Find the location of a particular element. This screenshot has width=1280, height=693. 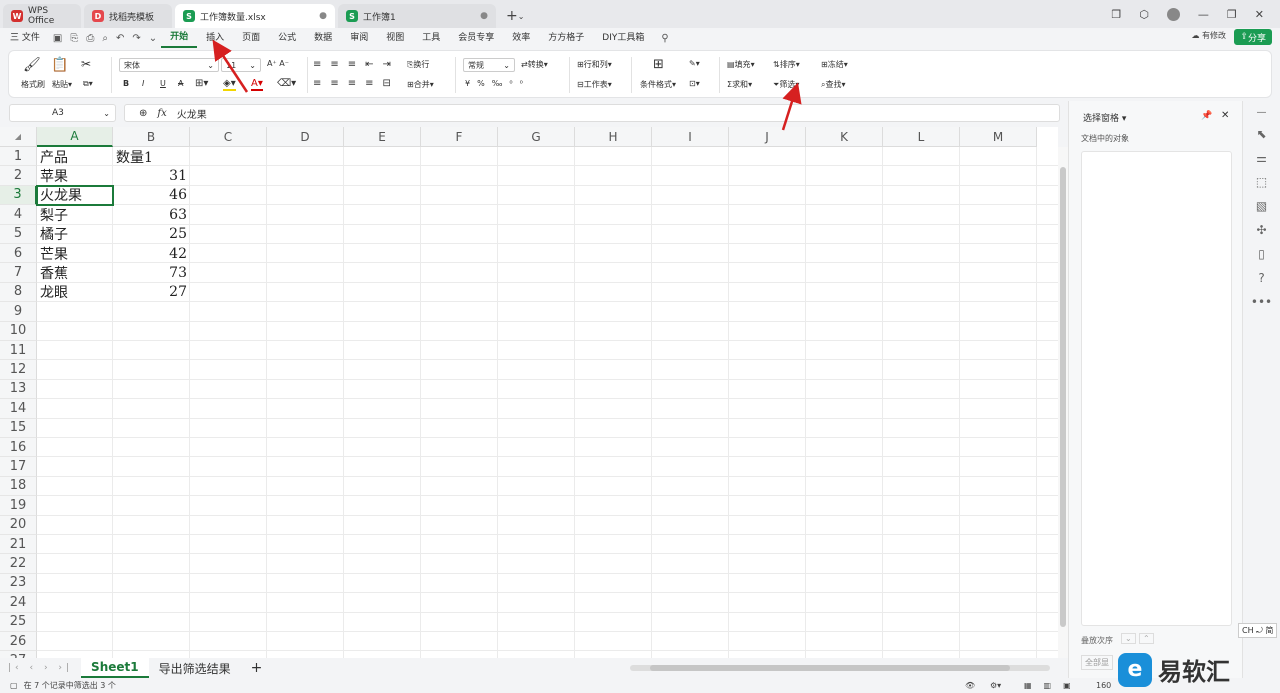

cell-b4: 63 is located at coordinates (151, 214).